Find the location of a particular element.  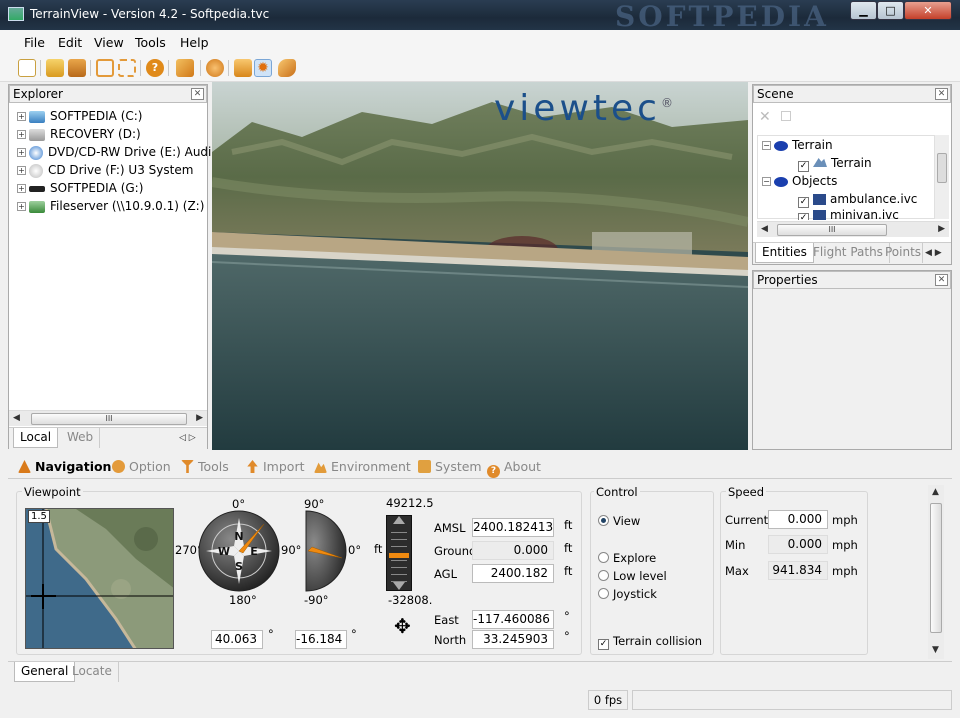

save-icon is located at coordinates (77, 68).